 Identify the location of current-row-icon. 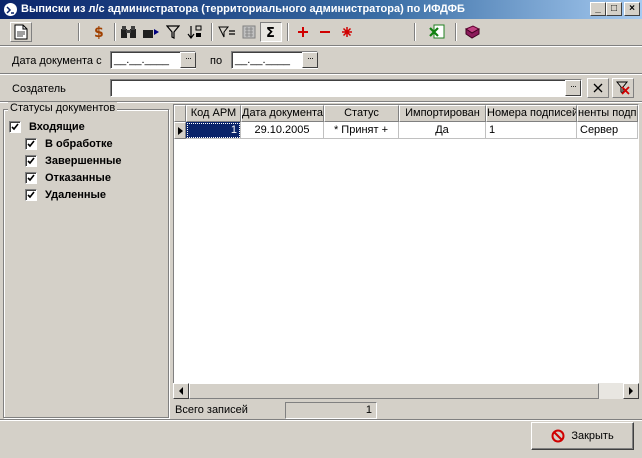
(180, 131).